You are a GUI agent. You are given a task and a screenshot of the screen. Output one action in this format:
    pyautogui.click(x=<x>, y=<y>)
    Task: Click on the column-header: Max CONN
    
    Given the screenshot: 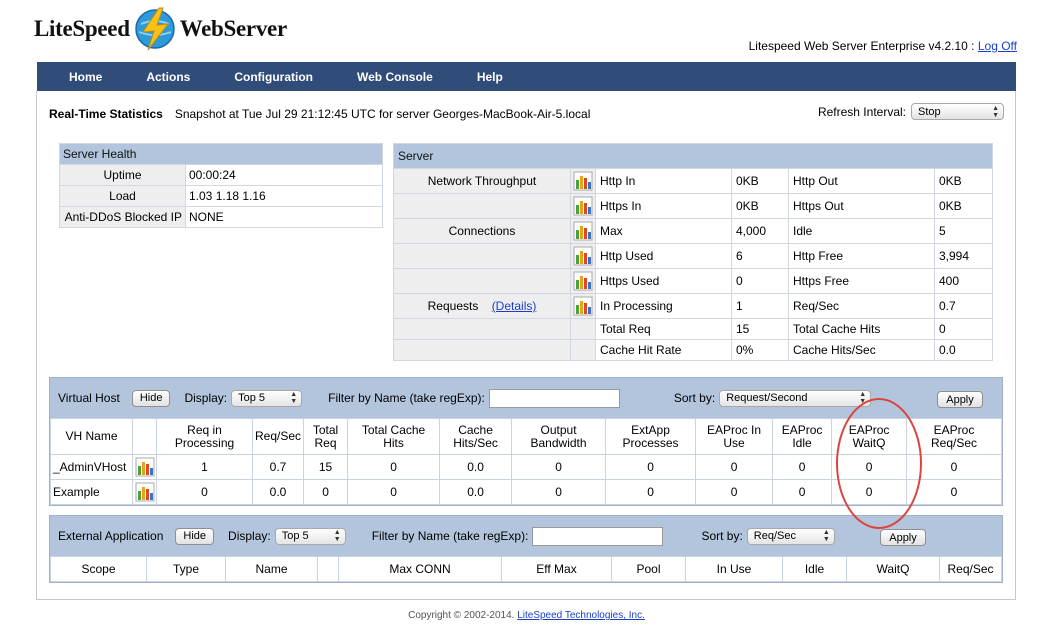 What is the action you would take?
    pyautogui.click(x=420, y=569)
    